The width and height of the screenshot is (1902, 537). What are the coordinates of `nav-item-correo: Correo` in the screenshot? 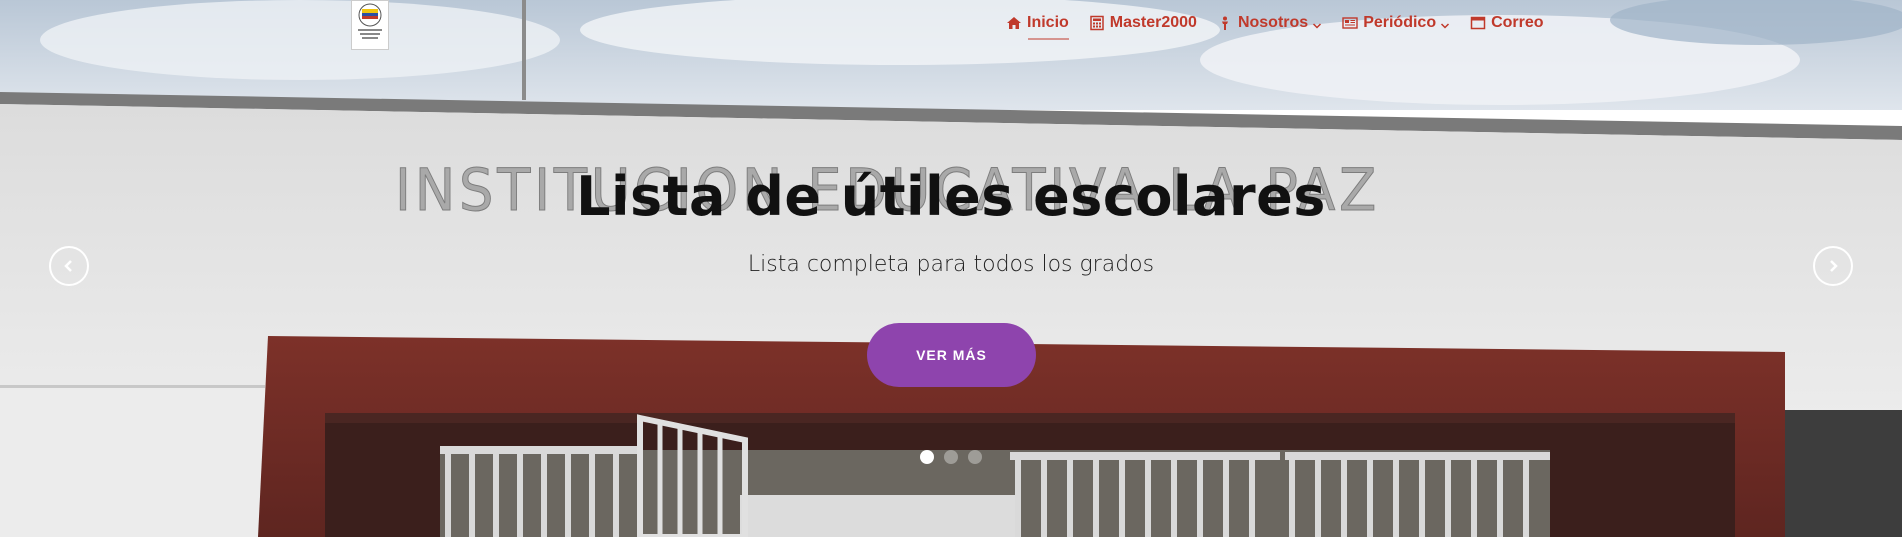 It's located at (1507, 27).